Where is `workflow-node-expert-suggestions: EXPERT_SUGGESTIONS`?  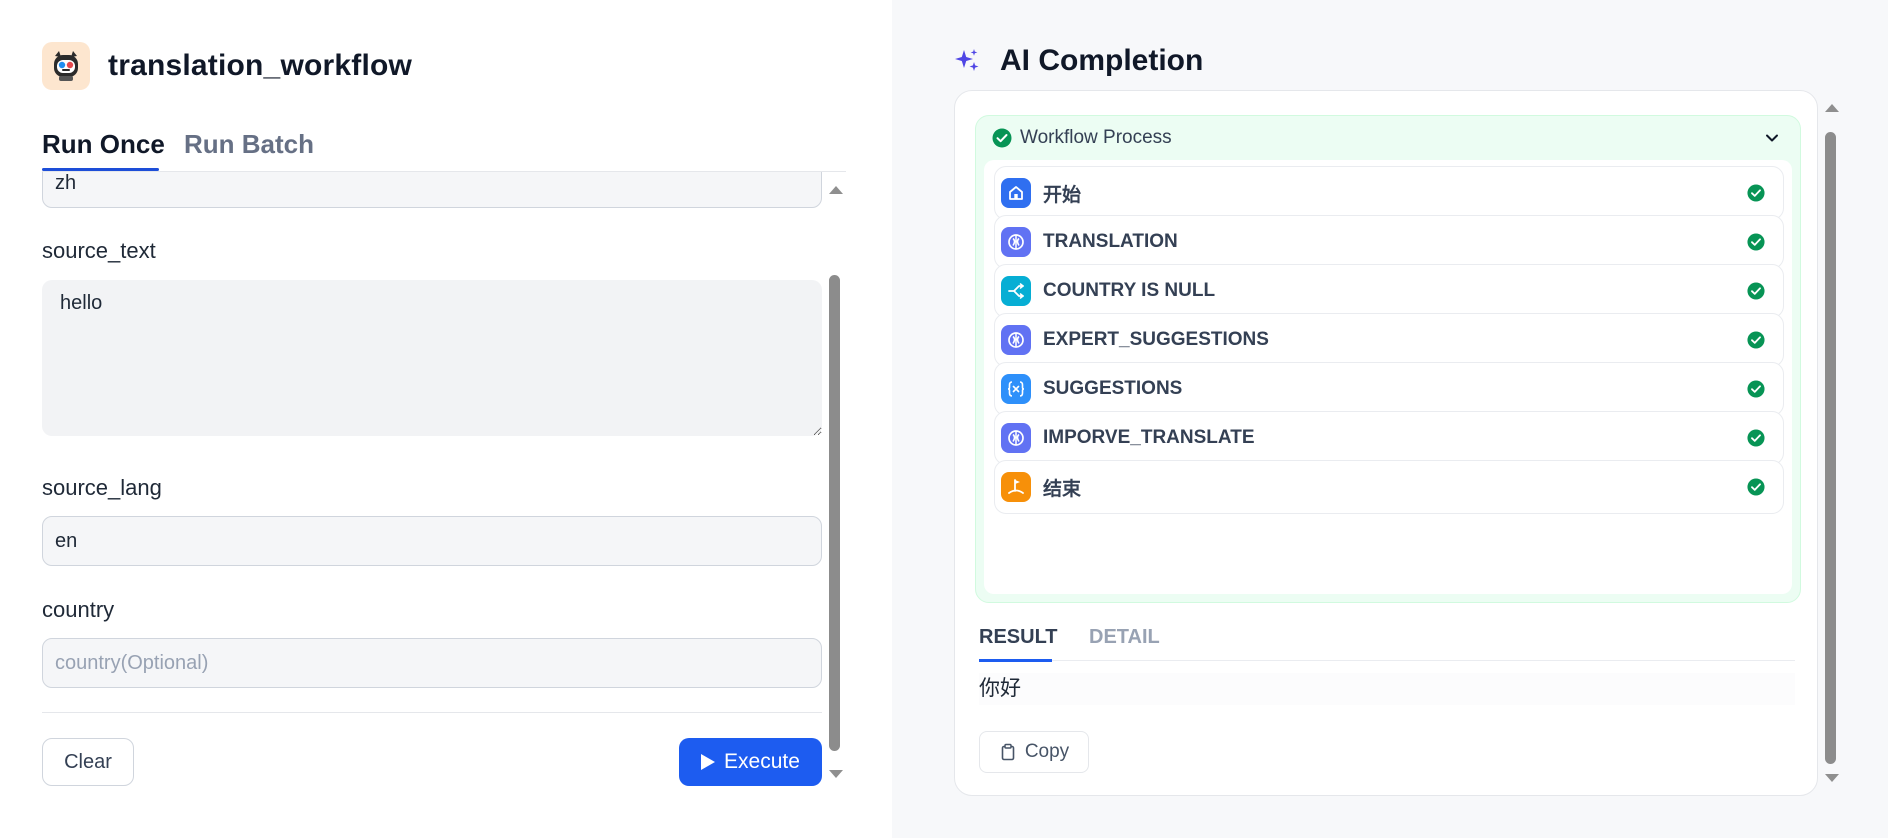 workflow-node-expert-suggestions: EXPERT_SUGGESTIONS is located at coordinates (1389, 340).